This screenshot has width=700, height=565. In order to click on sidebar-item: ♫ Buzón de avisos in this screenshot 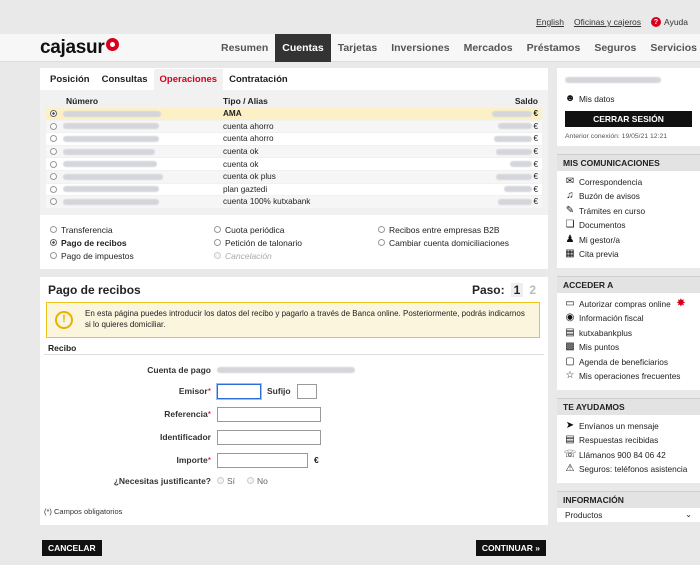, I will do `click(628, 196)`.